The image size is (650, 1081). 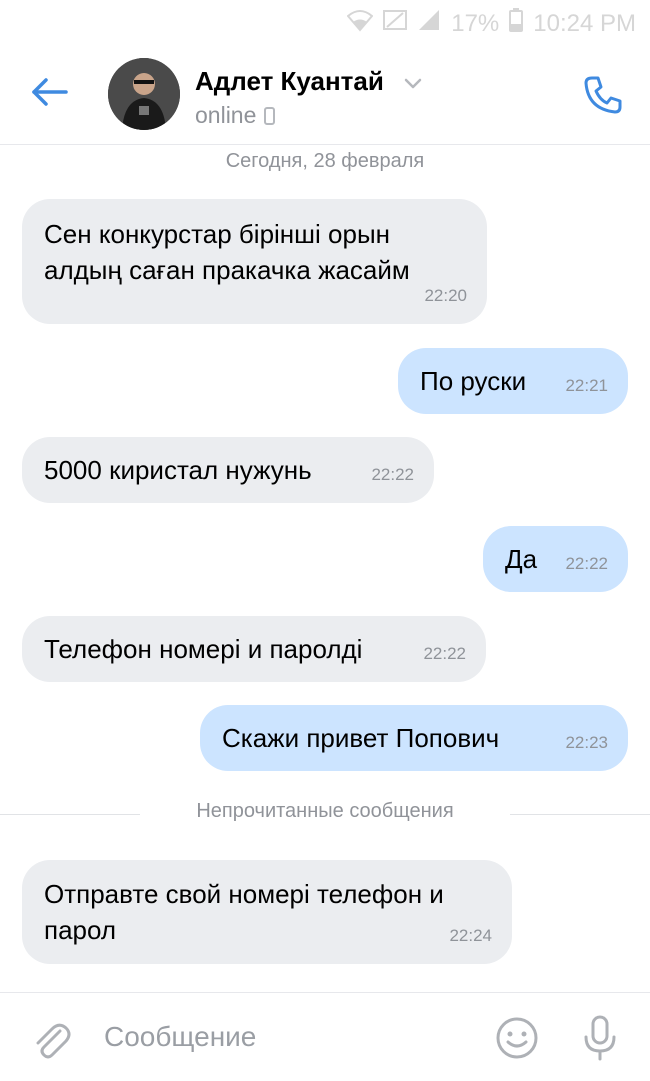 I want to click on emoji-icon, so click(x=517, y=1038).